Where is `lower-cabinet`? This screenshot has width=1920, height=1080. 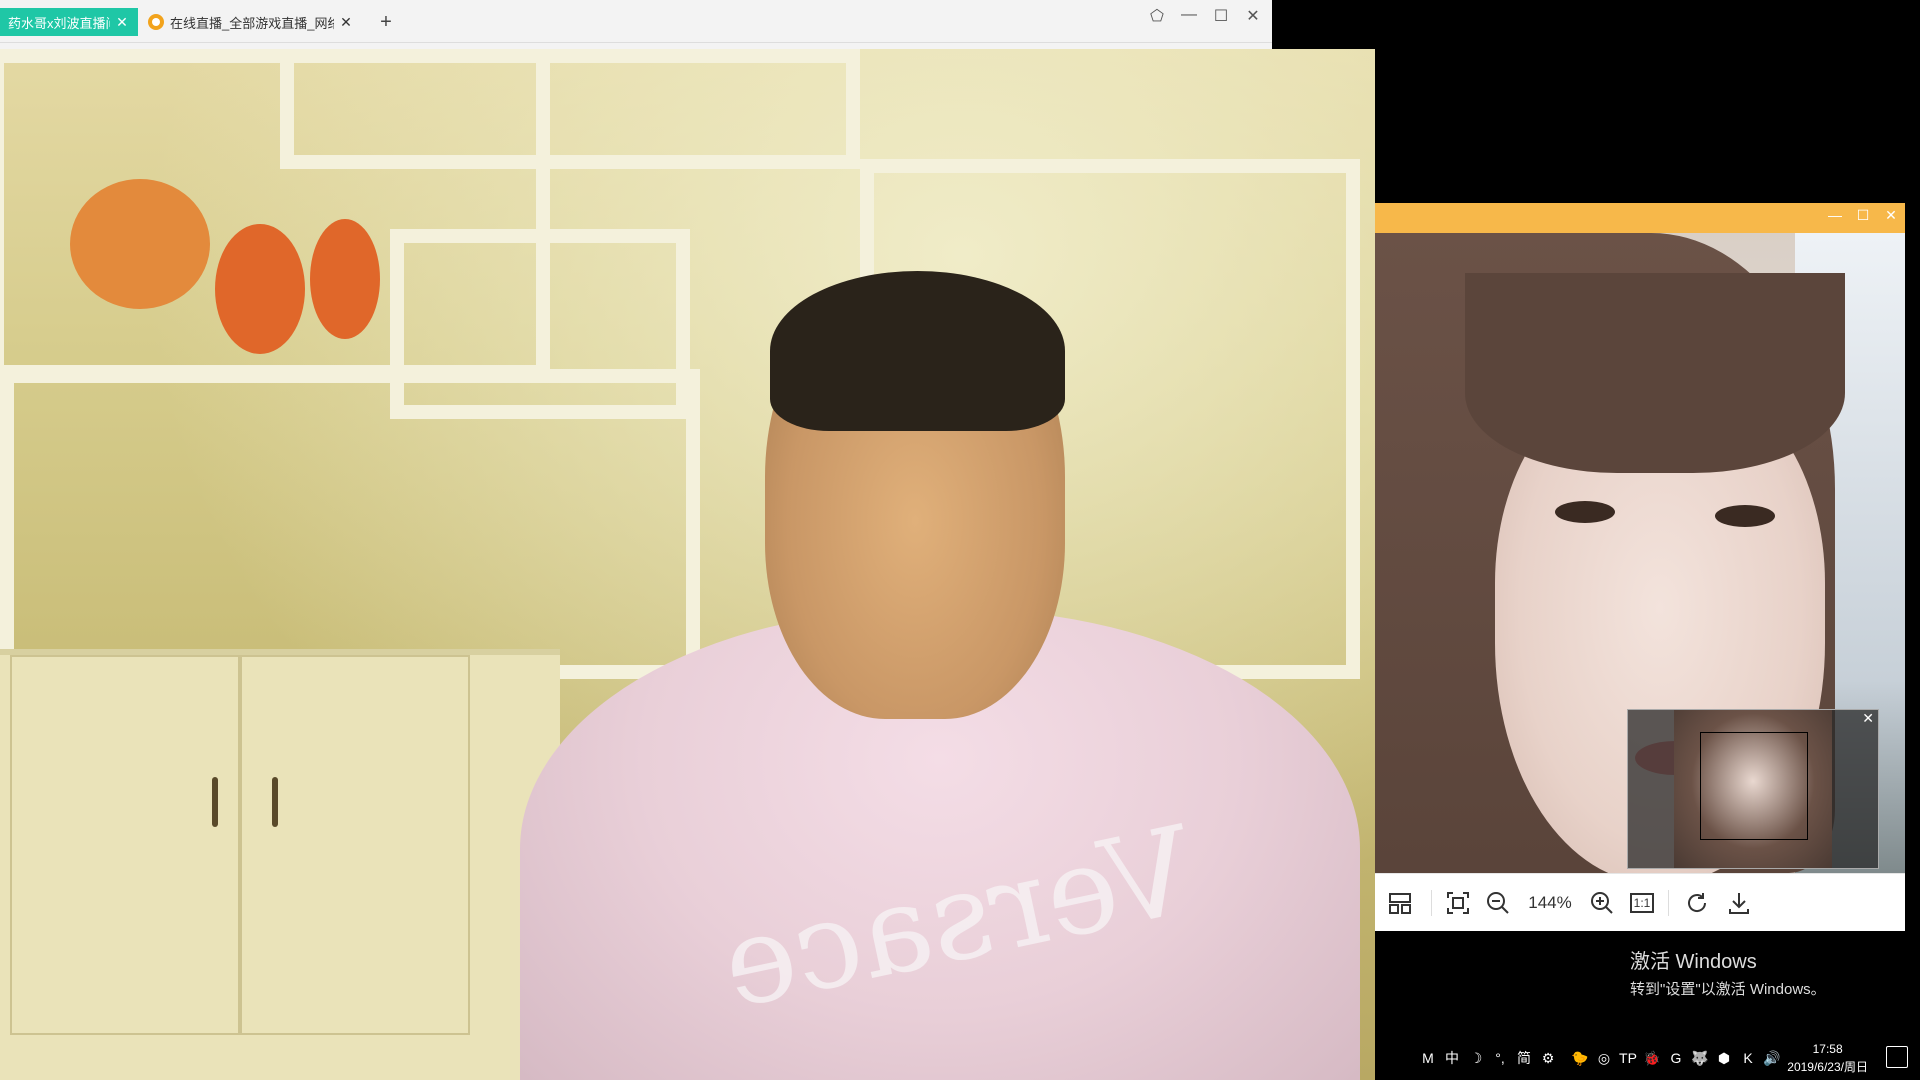 lower-cabinet is located at coordinates (280, 864).